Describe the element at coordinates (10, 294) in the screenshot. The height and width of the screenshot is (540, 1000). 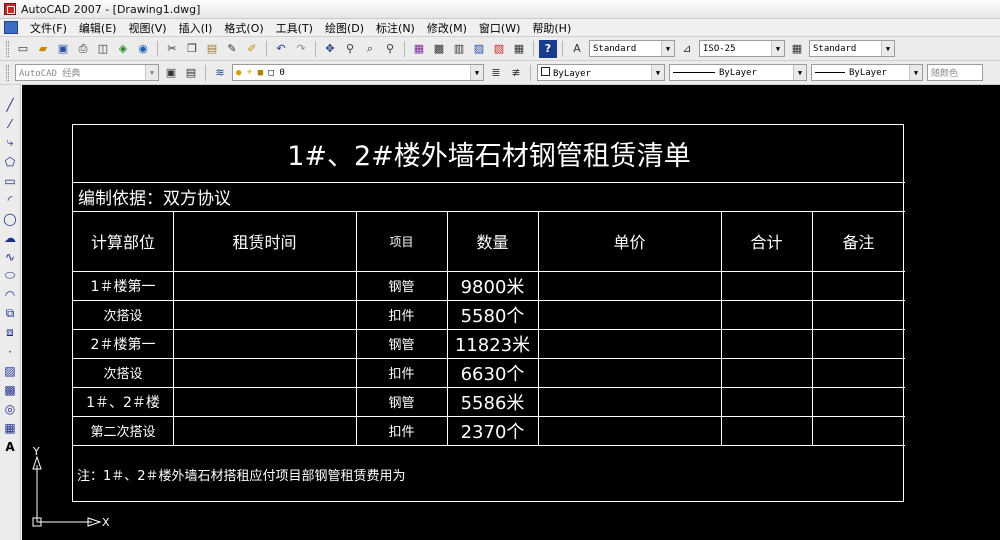
I see `ellipse-arc-icon: ◠` at that location.